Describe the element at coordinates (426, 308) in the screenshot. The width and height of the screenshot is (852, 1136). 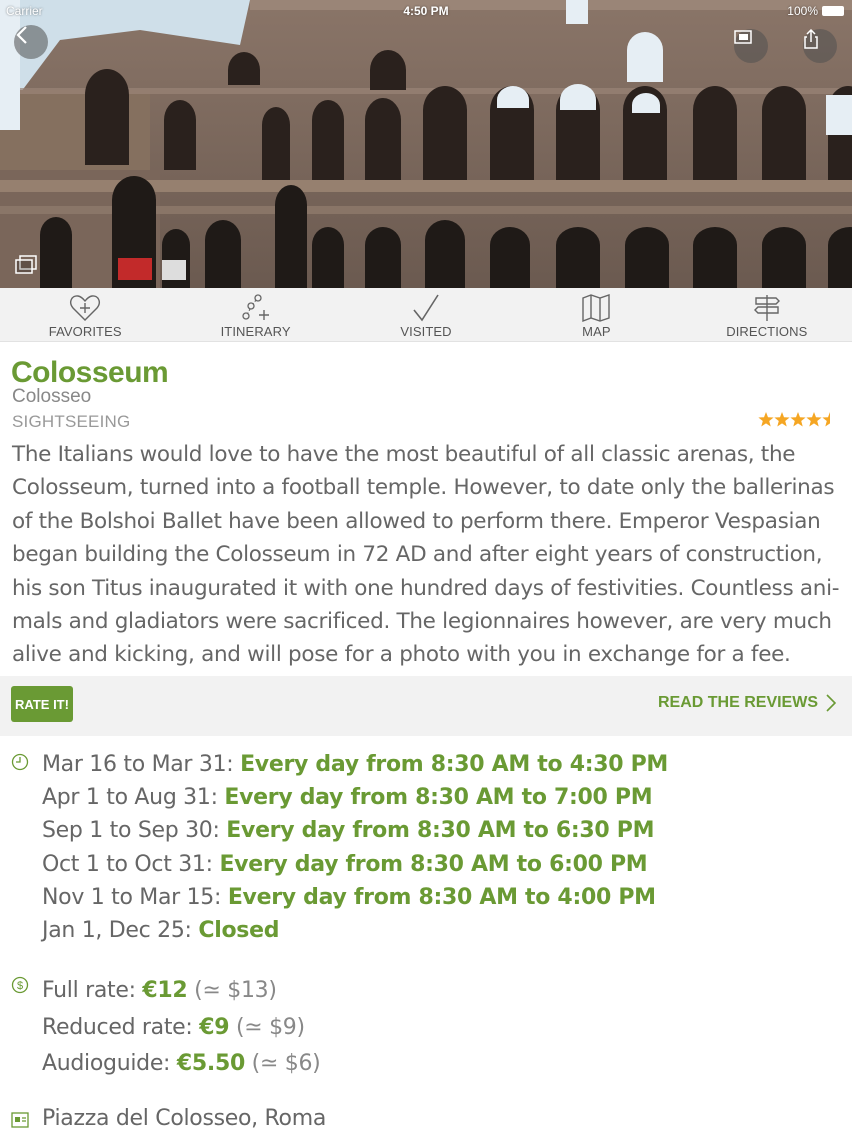
I see `checkmark-icon` at that location.